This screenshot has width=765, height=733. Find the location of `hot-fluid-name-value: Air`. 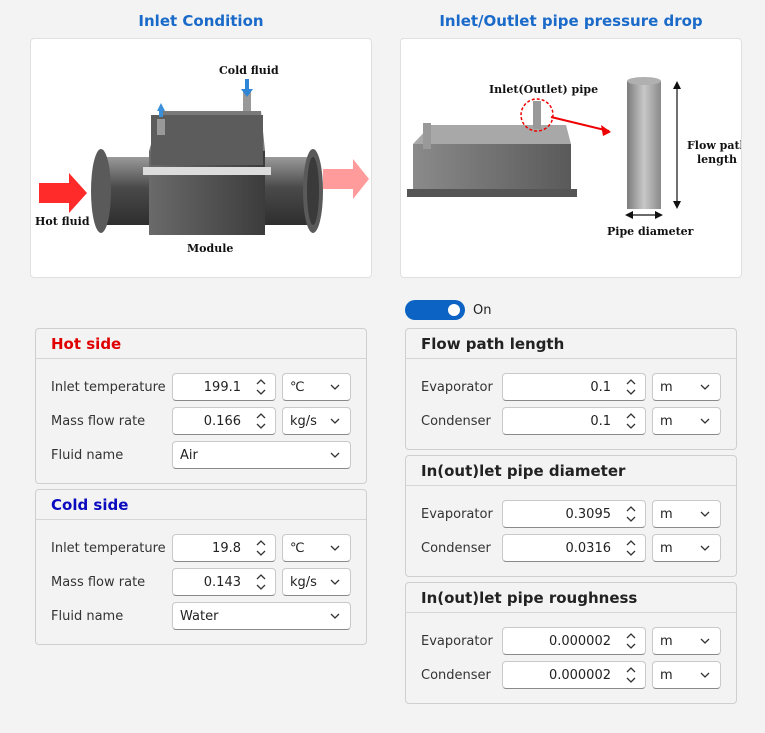

hot-fluid-name-value: Air is located at coordinates (189, 455).